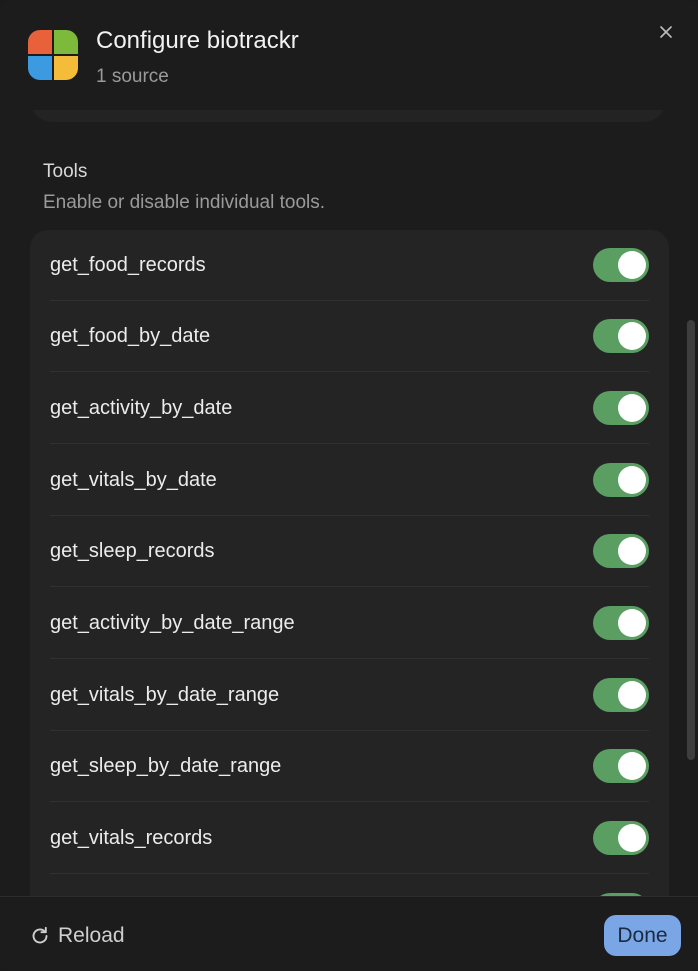  What do you see at coordinates (40, 935) in the screenshot?
I see `reload-icon` at bounding box center [40, 935].